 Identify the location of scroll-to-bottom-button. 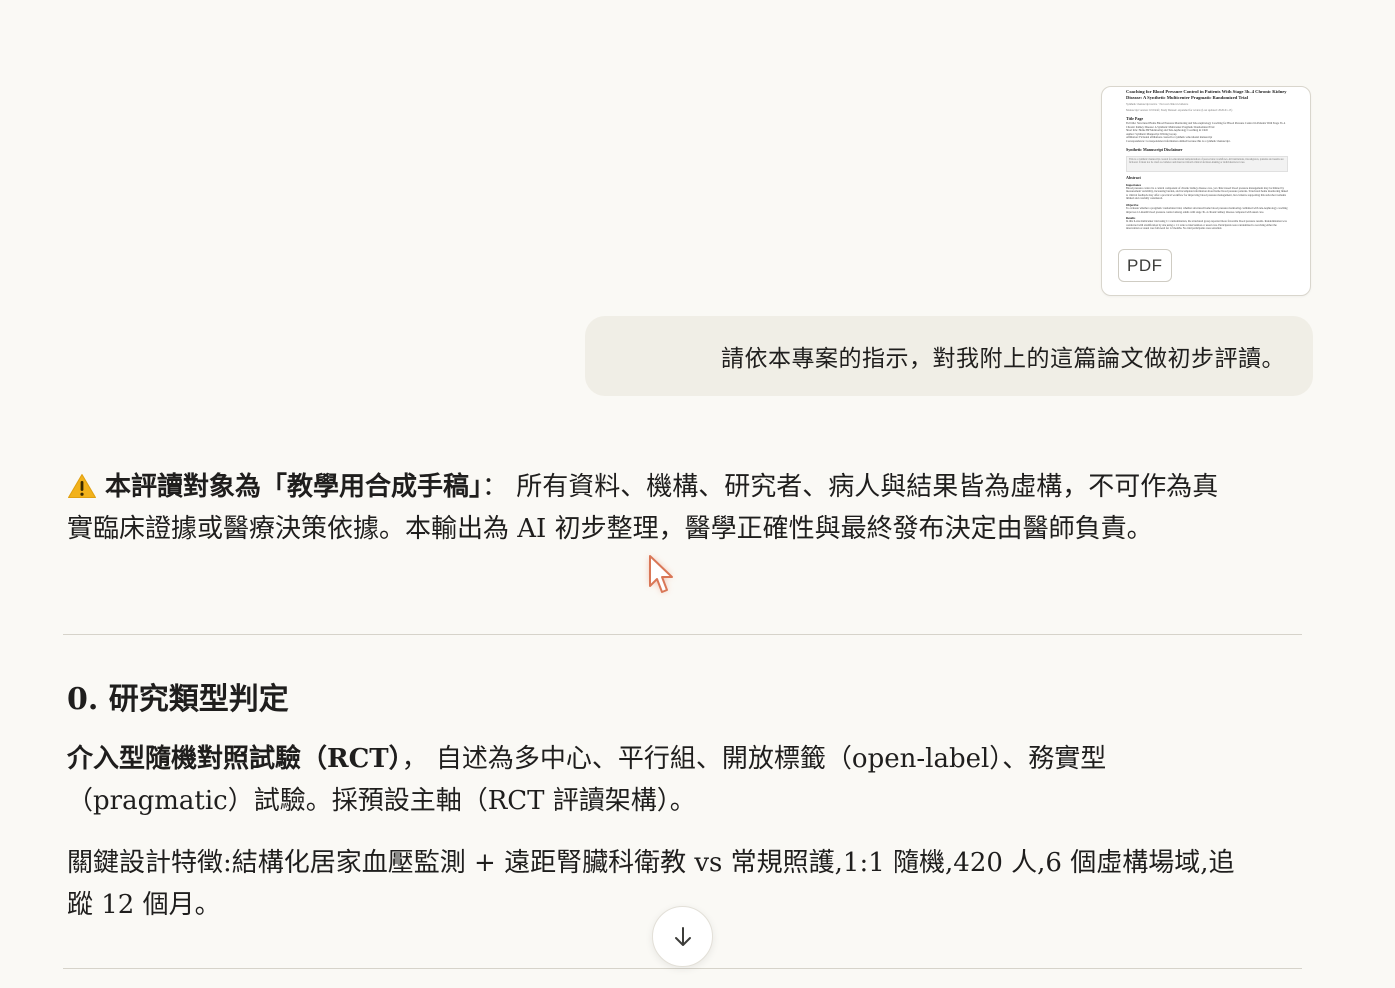
(682, 936).